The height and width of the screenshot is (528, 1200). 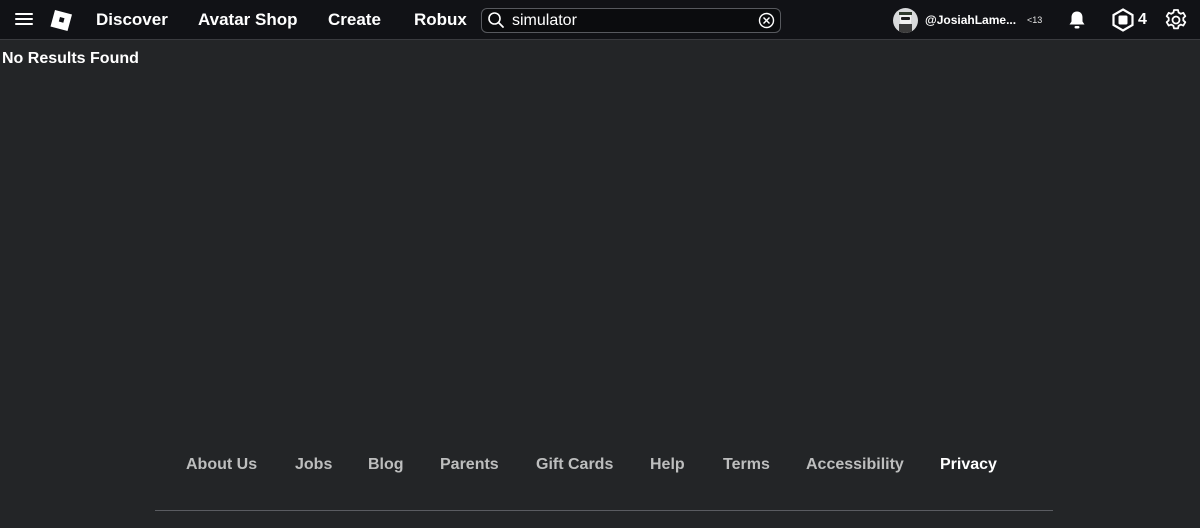 What do you see at coordinates (766, 20) in the screenshot?
I see `clear-icon` at bounding box center [766, 20].